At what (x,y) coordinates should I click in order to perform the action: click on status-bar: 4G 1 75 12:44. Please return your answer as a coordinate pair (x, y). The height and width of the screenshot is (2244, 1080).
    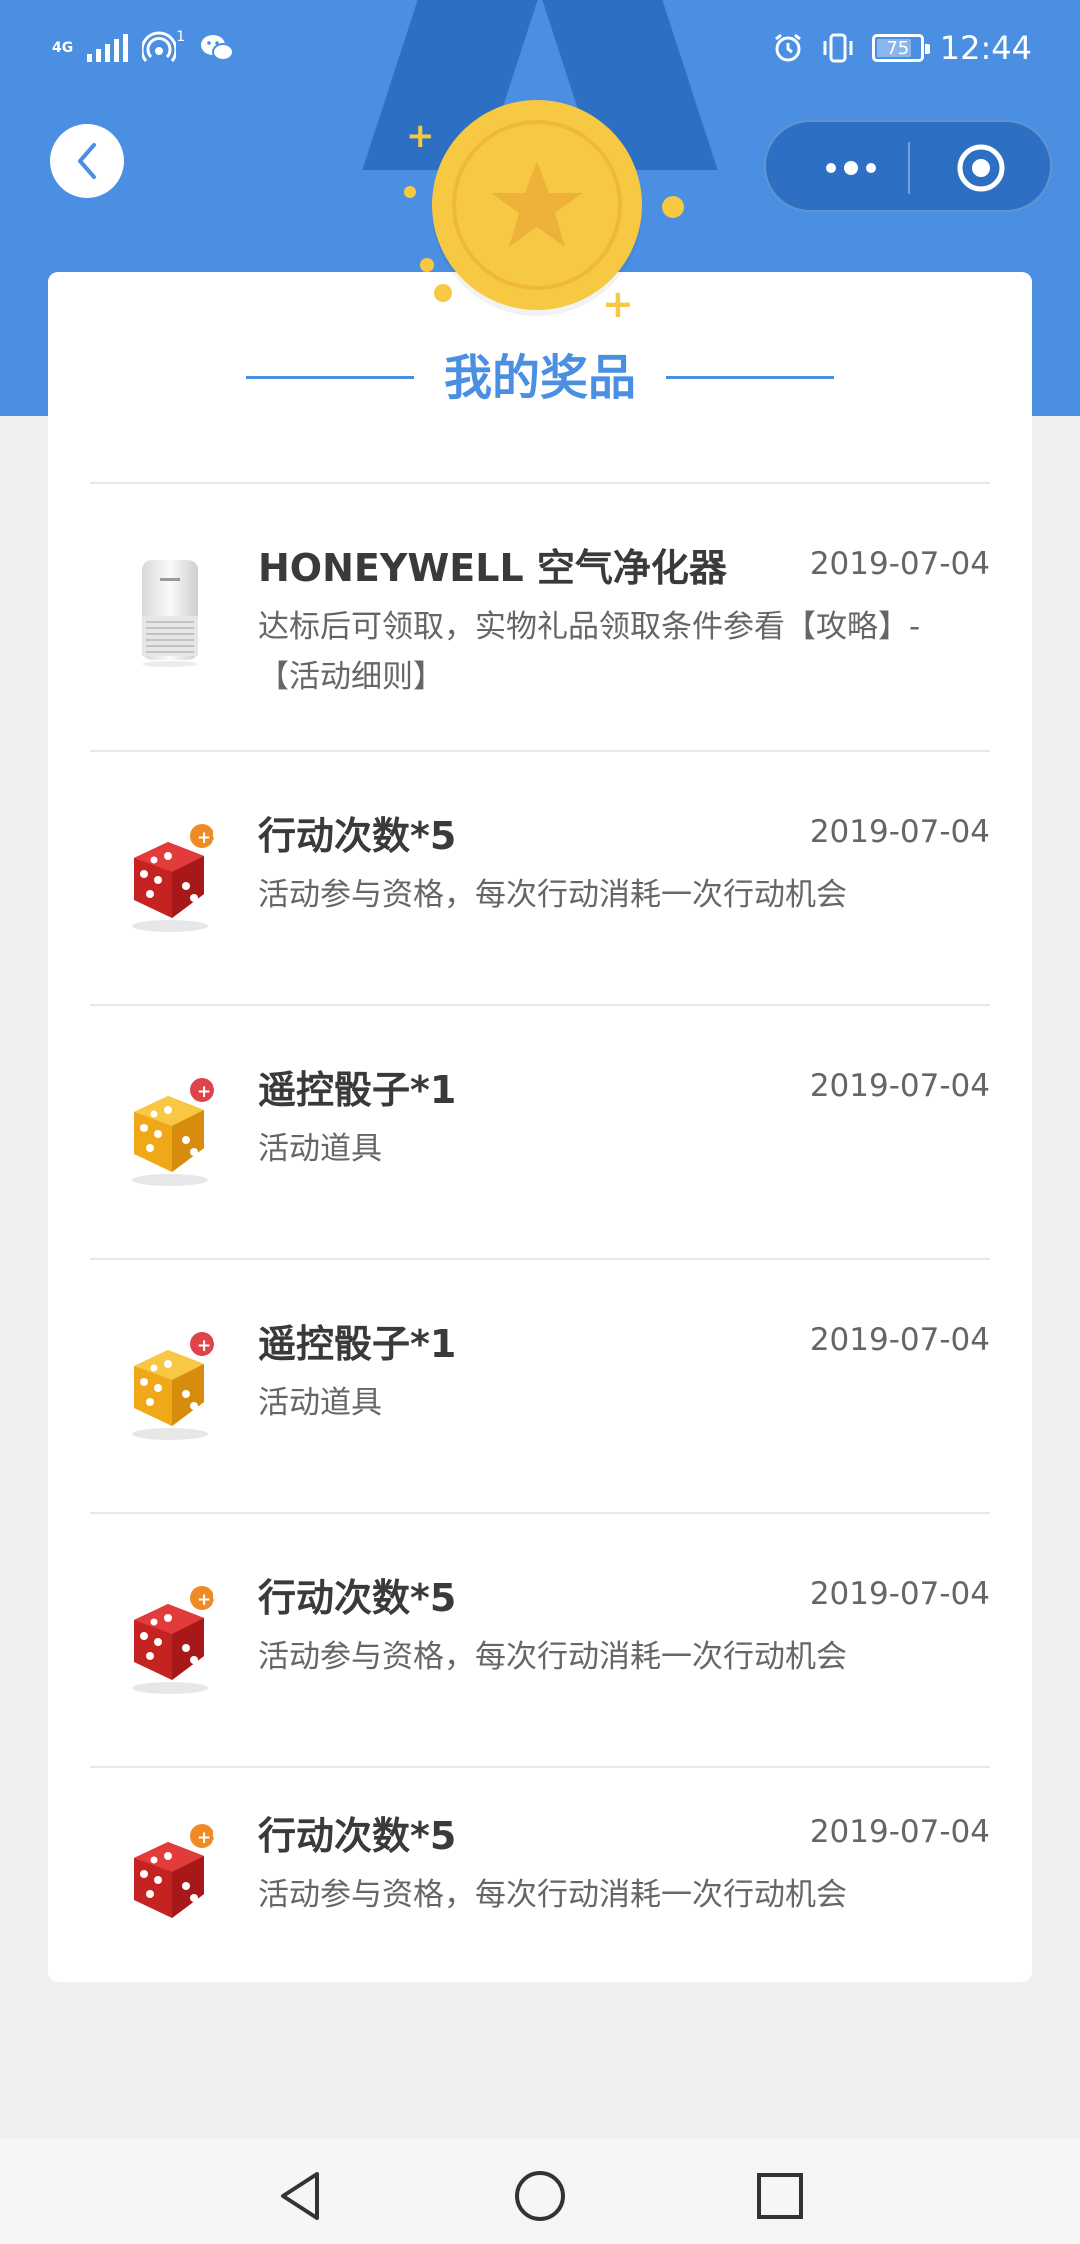
    Looking at the image, I should click on (540, 48).